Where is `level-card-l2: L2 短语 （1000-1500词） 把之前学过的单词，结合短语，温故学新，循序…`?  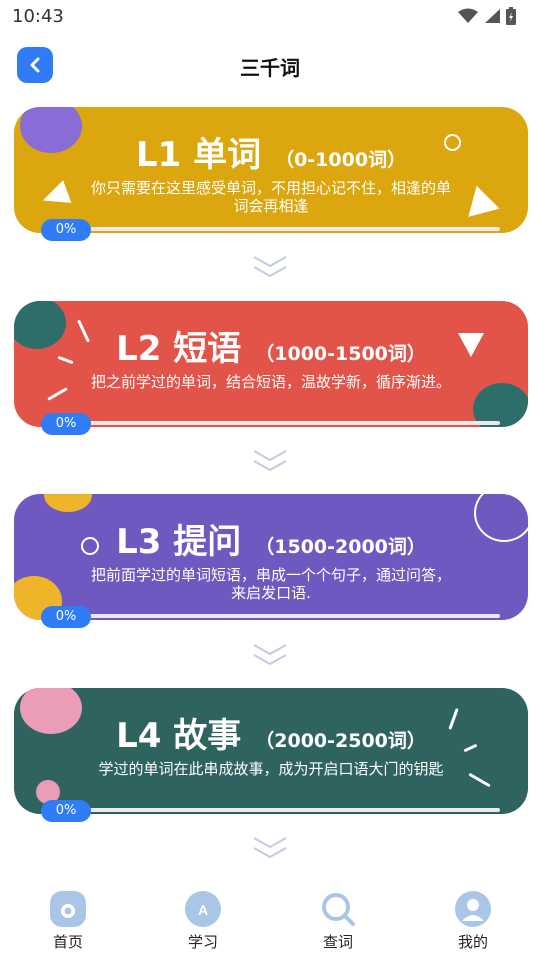
level-card-l2: L2 短语 （1000-1500词） 把之前学过的单词，结合短语，温故学新，循序… is located at coordinates (271, 364).